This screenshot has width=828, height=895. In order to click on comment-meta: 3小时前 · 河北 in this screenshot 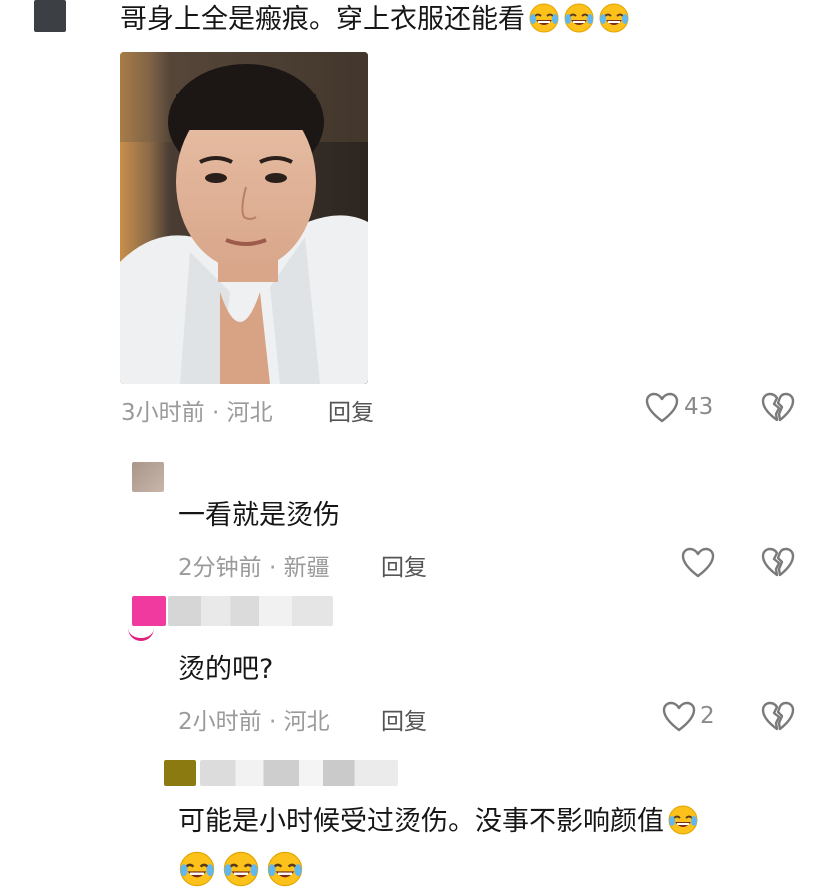, I will do `click(197, 413)`.